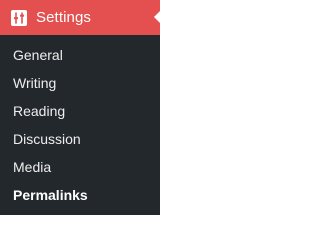 Image resolution: width=320 pixels, height=240 pixels. What do you see at coordinates (80, 195) in the screenshot?
I see `submenu-item-permalinks: Permalinks` at bounding box center [80, 195].